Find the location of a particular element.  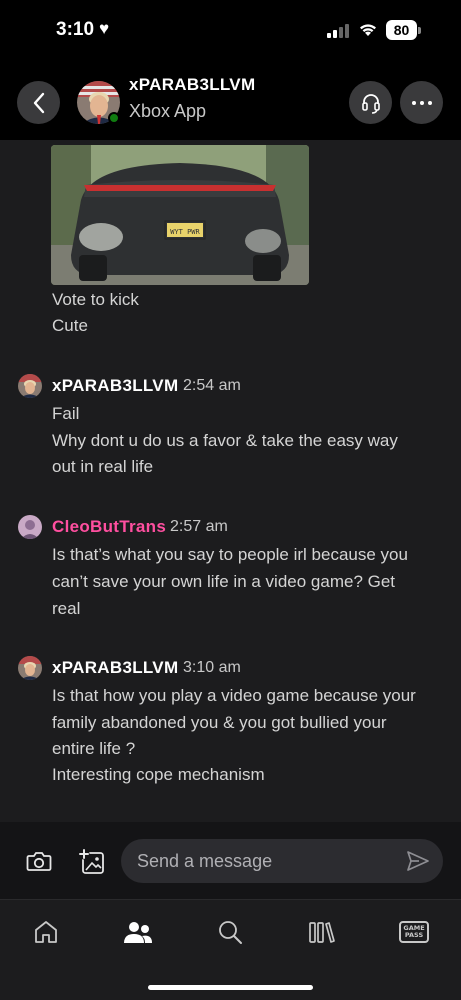

battery-indicator: 80 is located at coordinates (403, 30).